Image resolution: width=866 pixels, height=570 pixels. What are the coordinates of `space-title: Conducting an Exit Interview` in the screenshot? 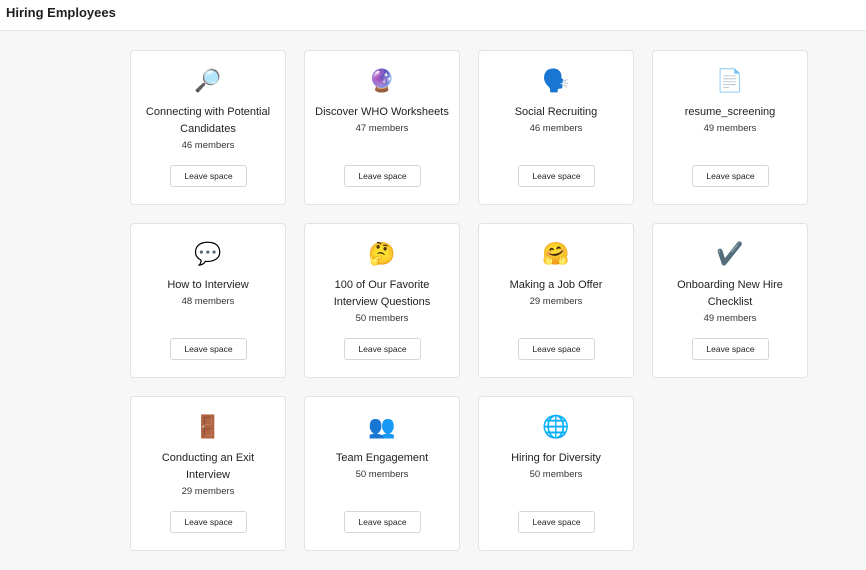 It's located at (208, 466).